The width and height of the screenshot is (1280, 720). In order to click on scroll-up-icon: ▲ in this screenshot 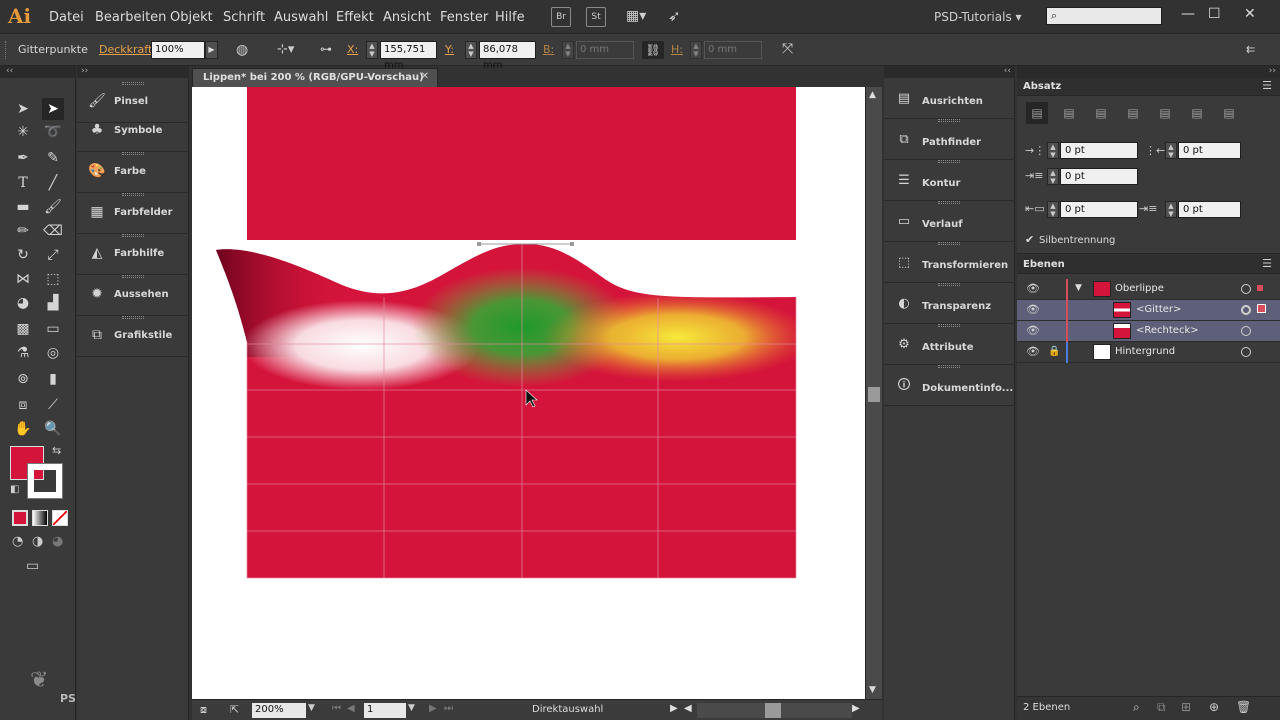, I will do `click(872, 95)`.